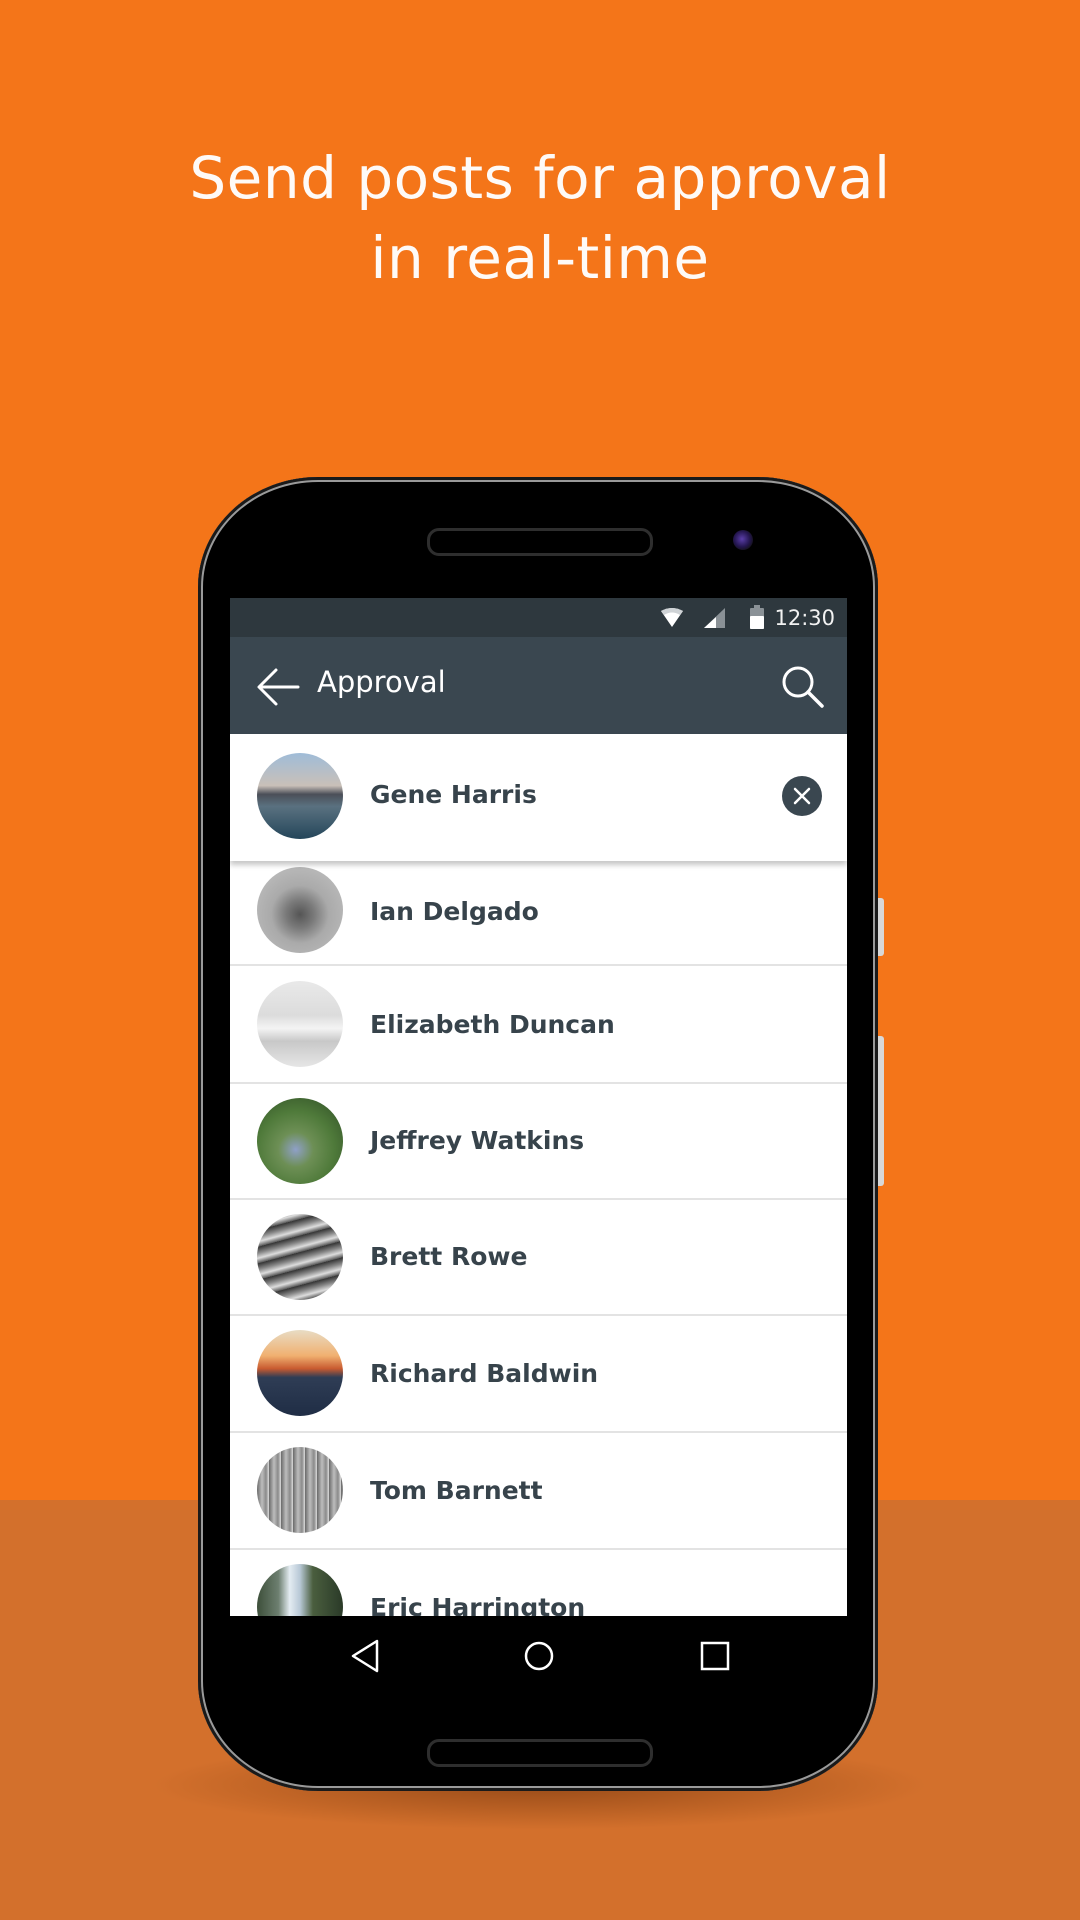 Image resolution: width=1080 pixels, height=1920 pixels. I want to click on contact-row: Elizabeth Duncan, so click(538, 1025).